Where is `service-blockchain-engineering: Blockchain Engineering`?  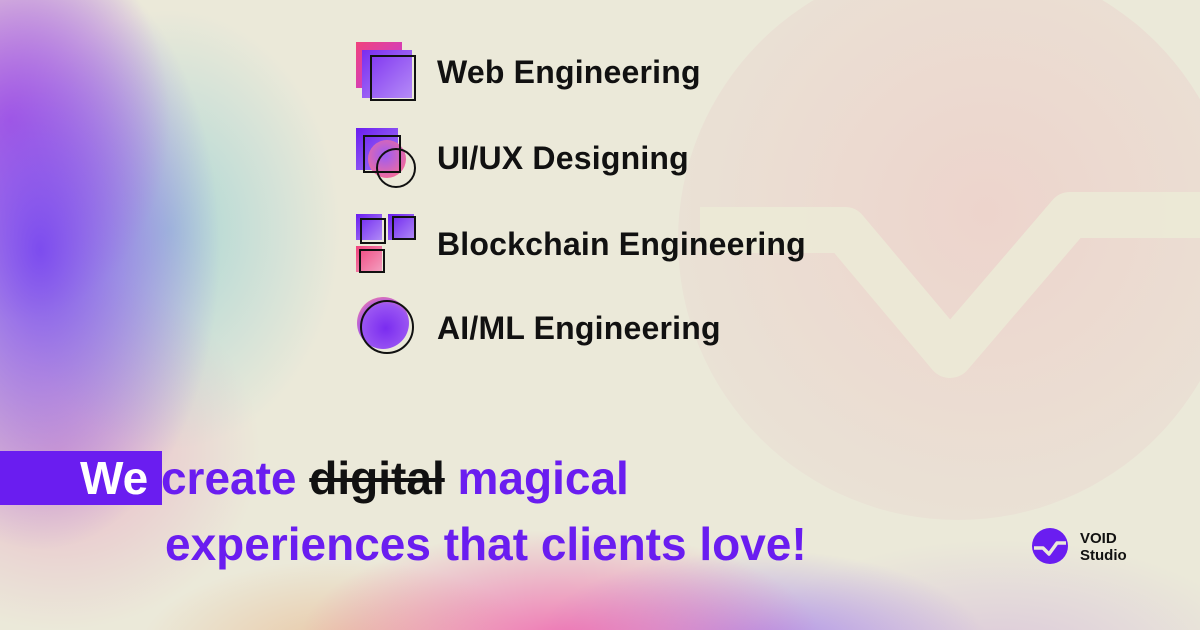
service-blockchain-engineering: Blockchain Engineering is located at coordinates (614, 244).